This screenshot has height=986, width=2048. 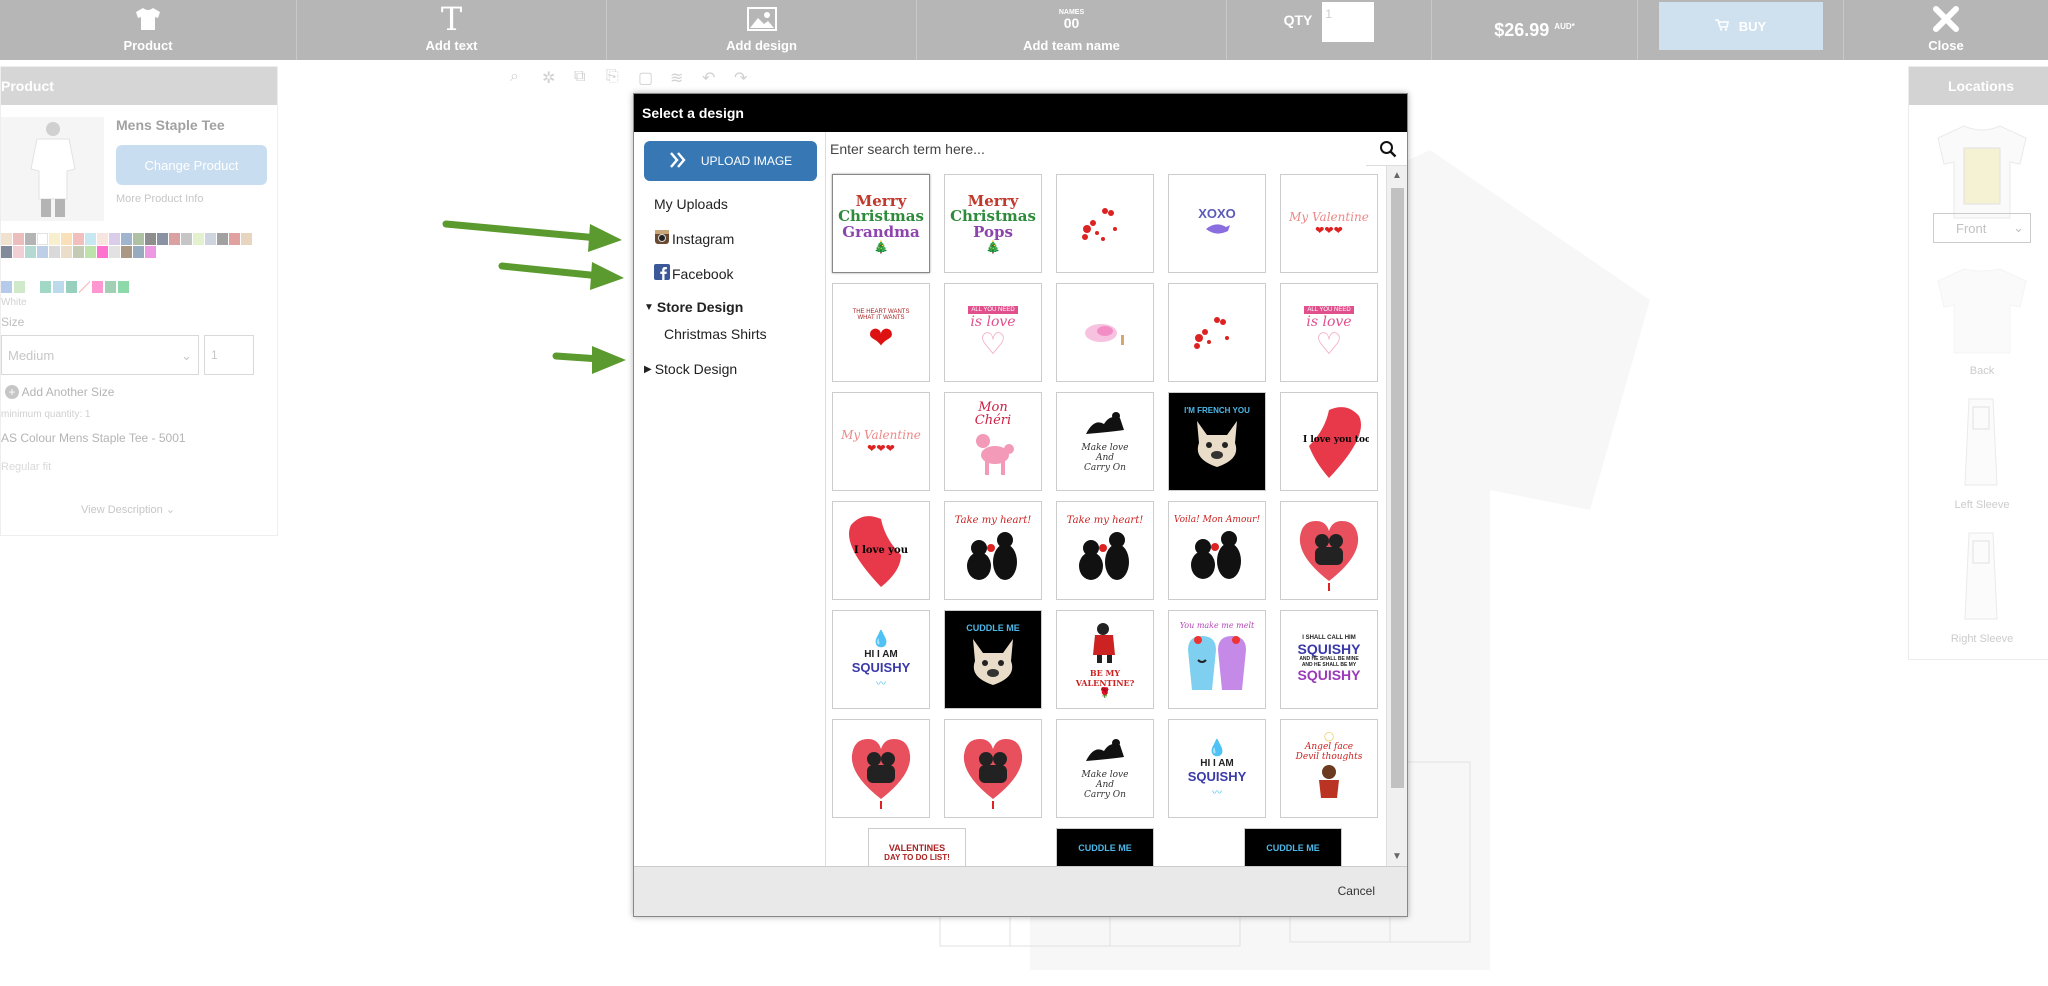 What do you see at coordinates (917, 847) in the screenshot?
I see `design-valentines-to-do-list: VALENTINES DAY TO DO LIST!` at bounding box center [917, 847].